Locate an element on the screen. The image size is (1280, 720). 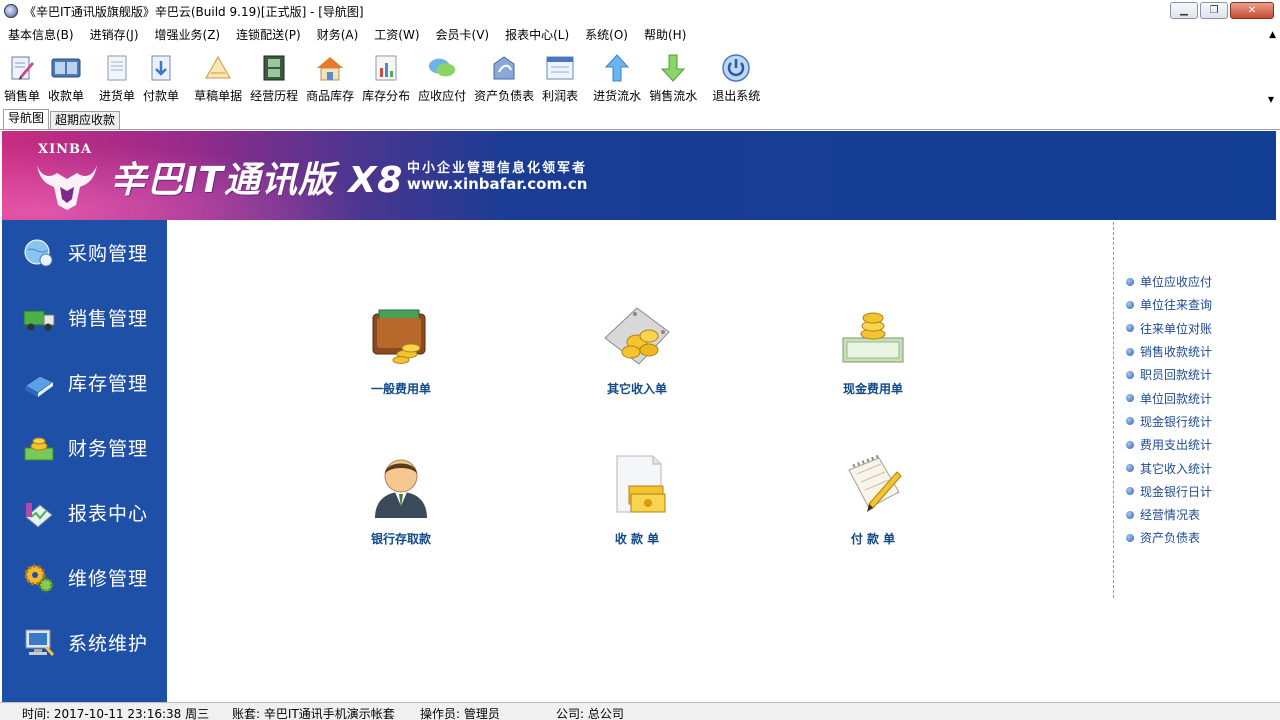
menu-system: 系统(O) is located at coordinates (606, 35).